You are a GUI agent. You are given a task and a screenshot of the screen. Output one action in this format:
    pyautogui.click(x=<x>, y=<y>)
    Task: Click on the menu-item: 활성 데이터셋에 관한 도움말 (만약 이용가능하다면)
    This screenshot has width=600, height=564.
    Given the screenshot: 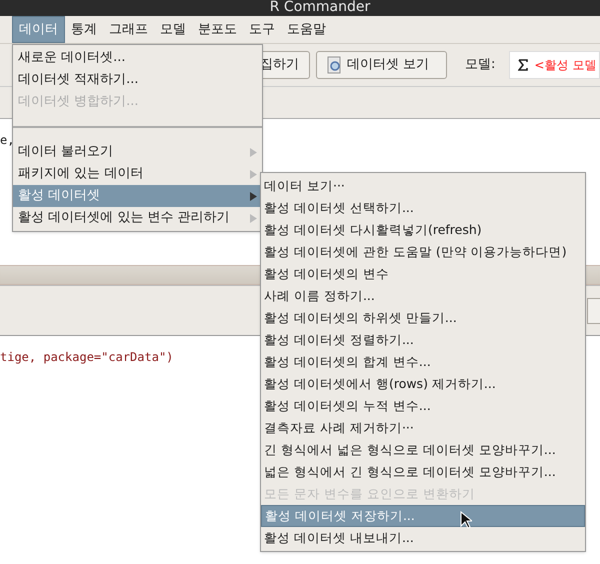 What is the action you would take?
    pyautogui.click(x=423, y=252)
    